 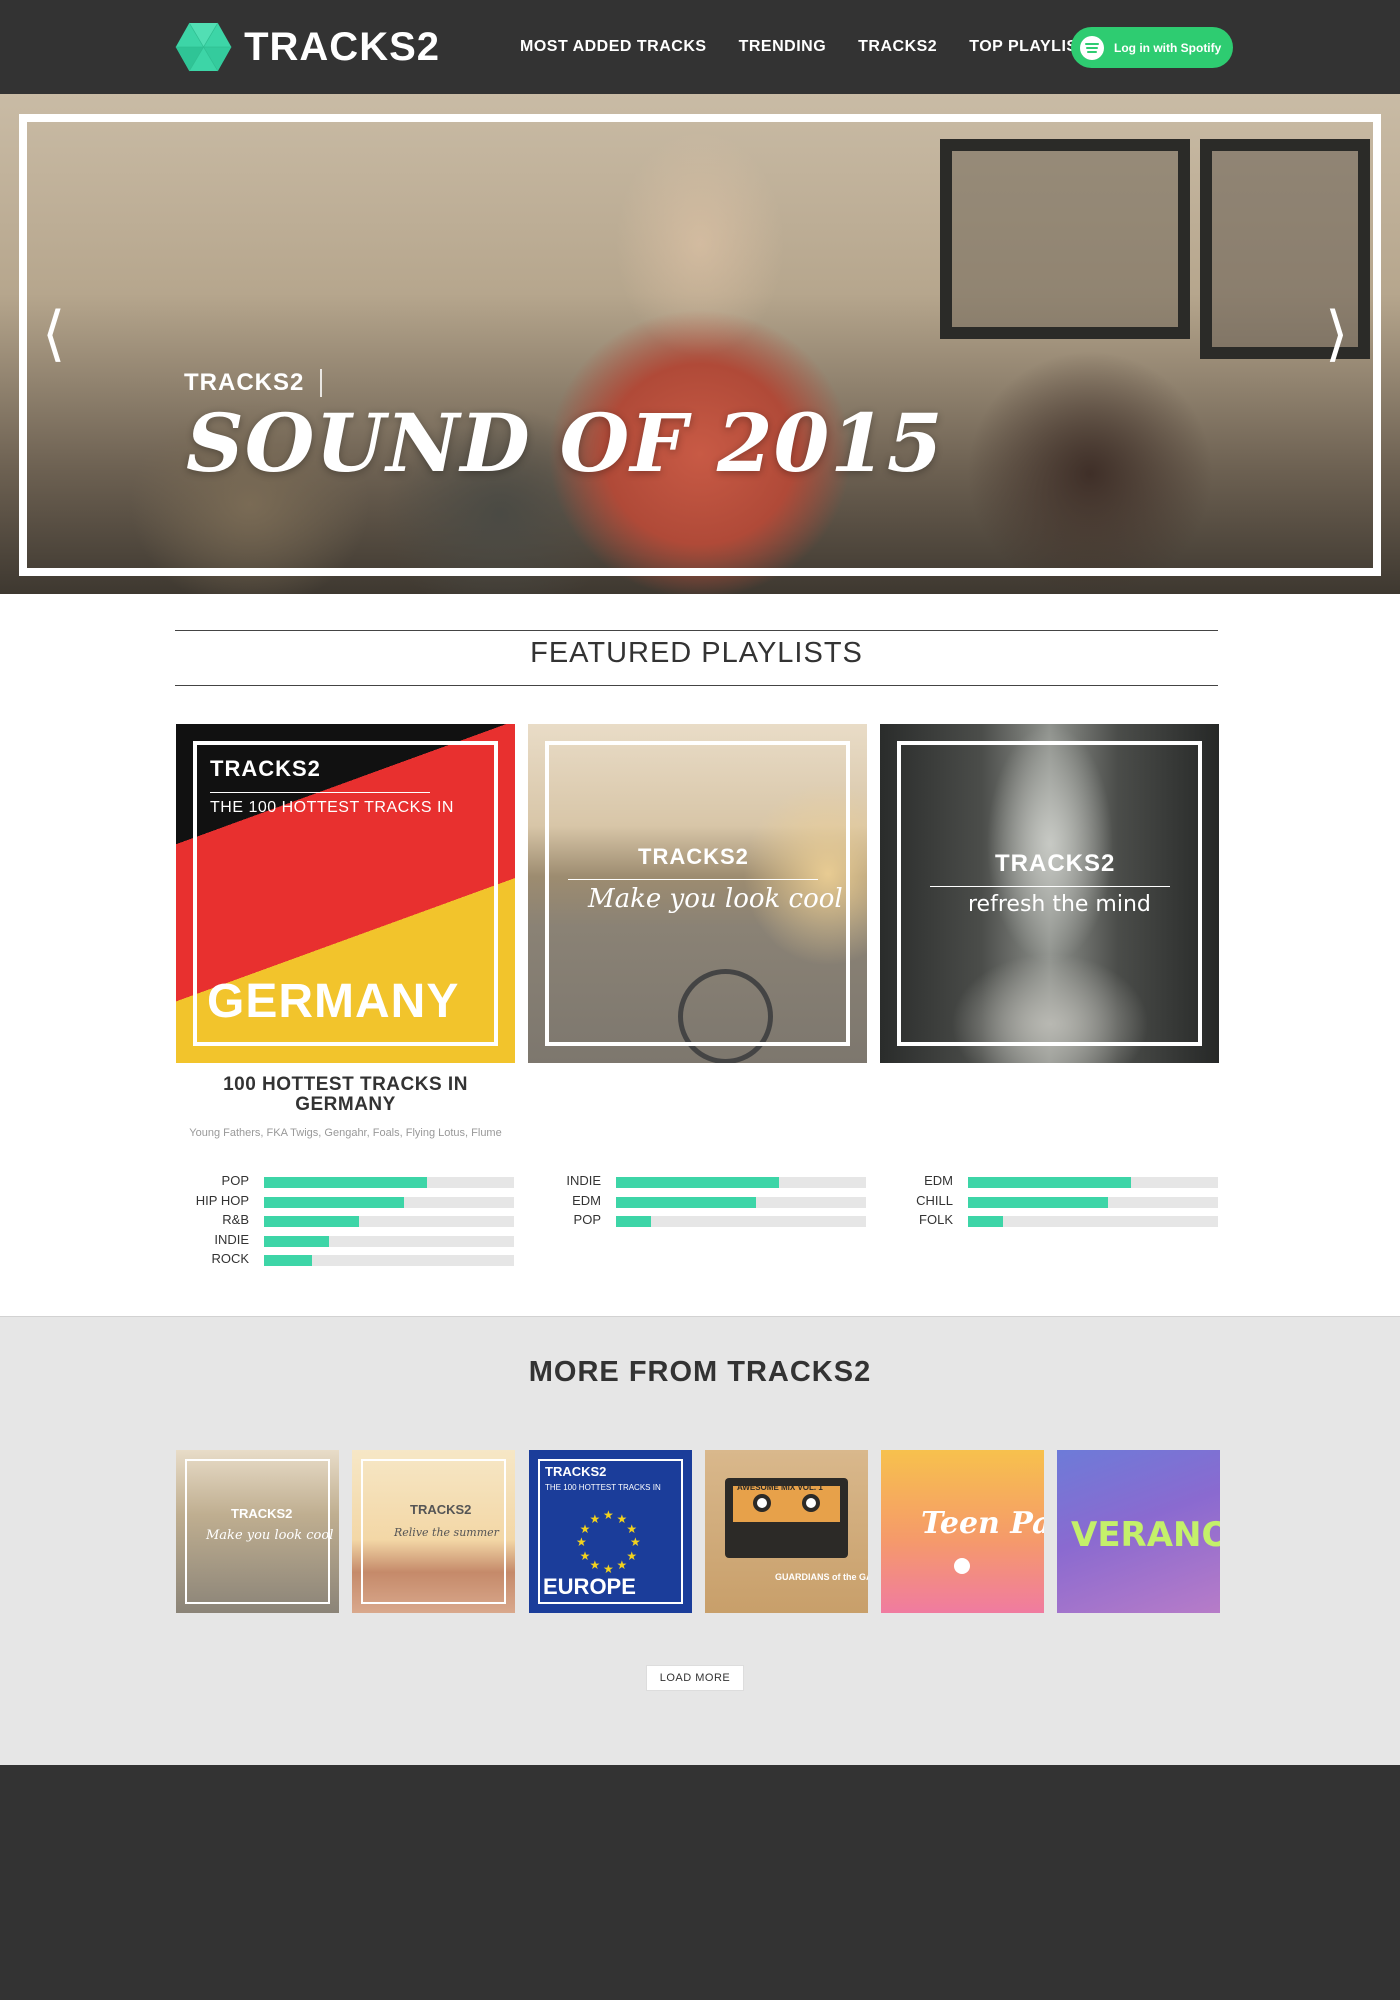 I want to click on load-more-button: LOAD MORE, so click(x=695, y=1678).